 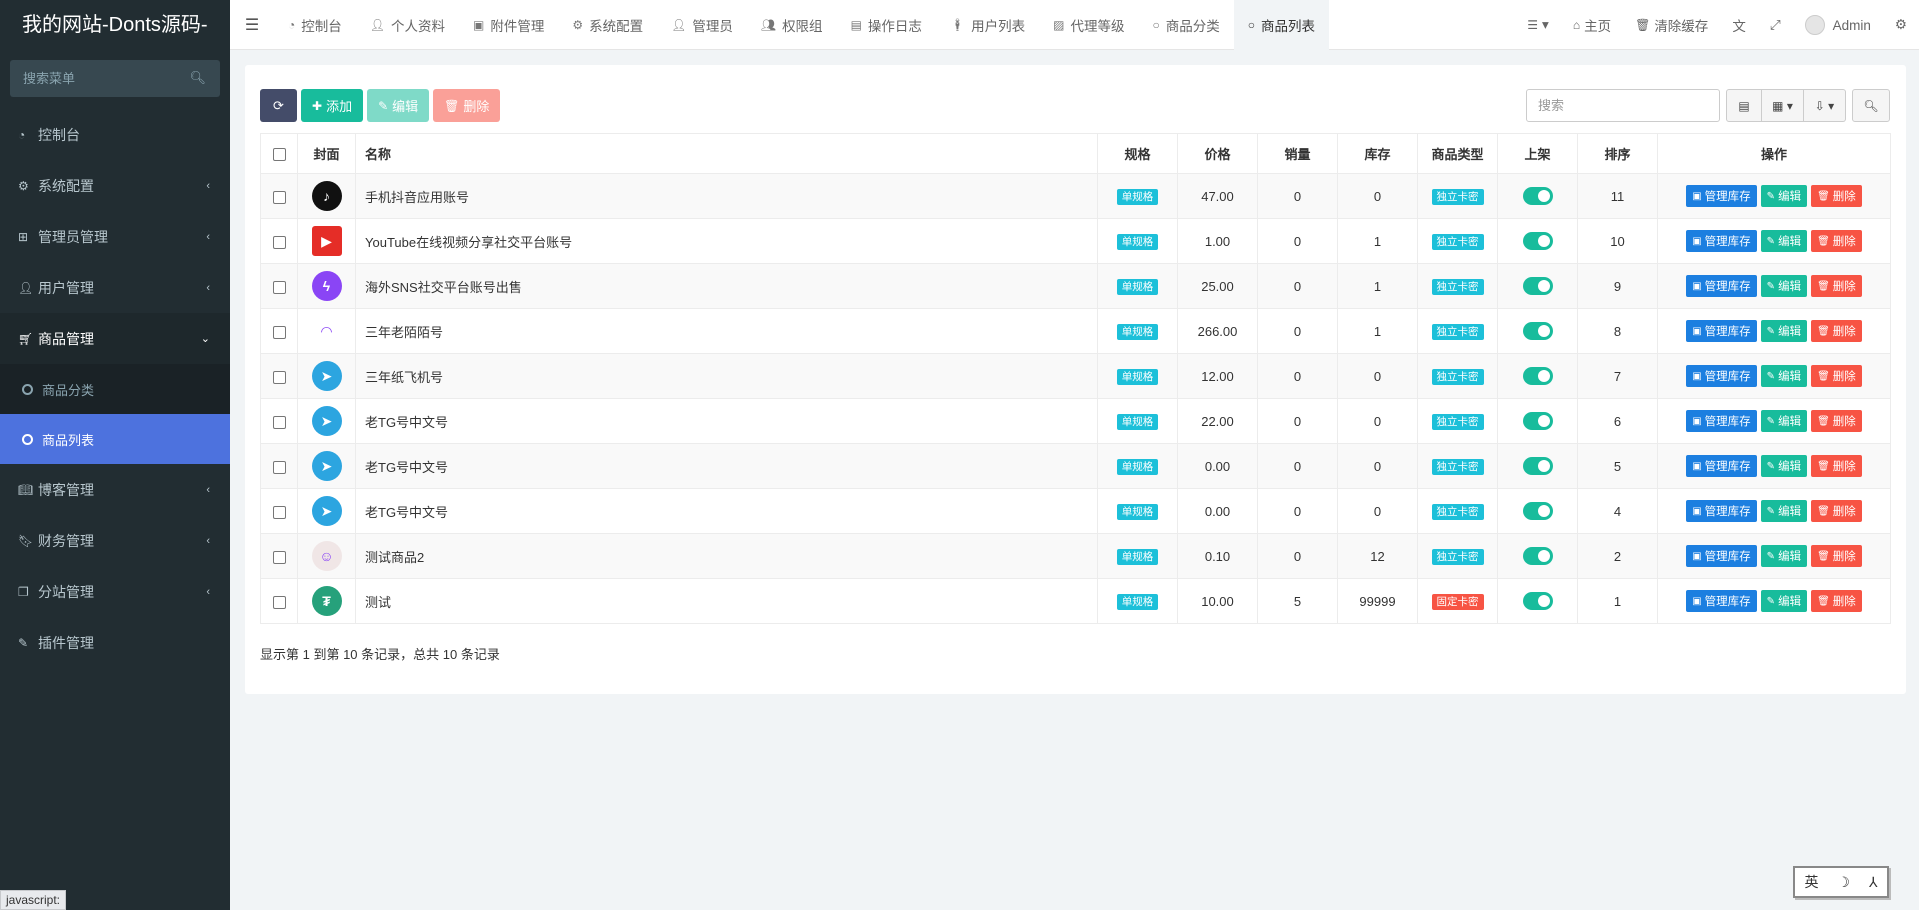 I want to click on advanced-search-button: 🔍︎, so click(x=1871, y=105).